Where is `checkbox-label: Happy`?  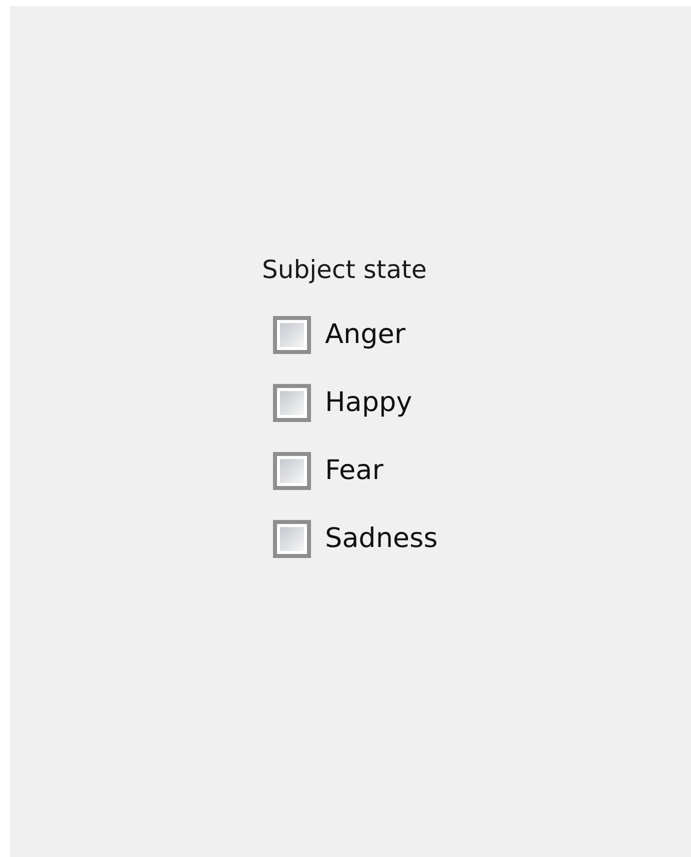 checkbox-label: Happy is located at coordinates (368, 403).